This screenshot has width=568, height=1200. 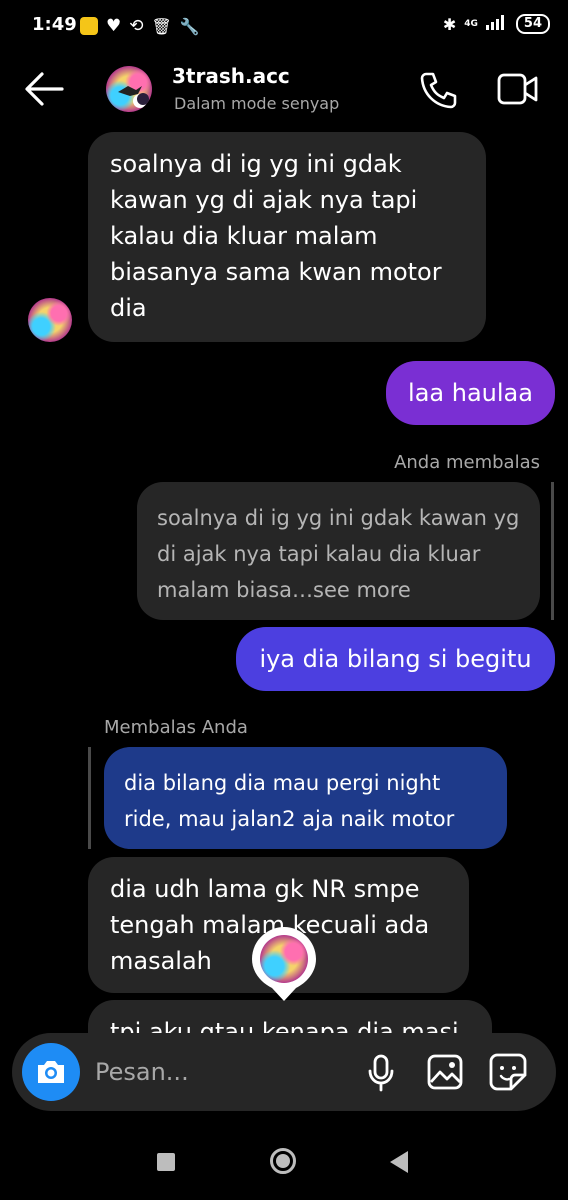 I want to click on home-button-dot, so click(x=283, y=1161).